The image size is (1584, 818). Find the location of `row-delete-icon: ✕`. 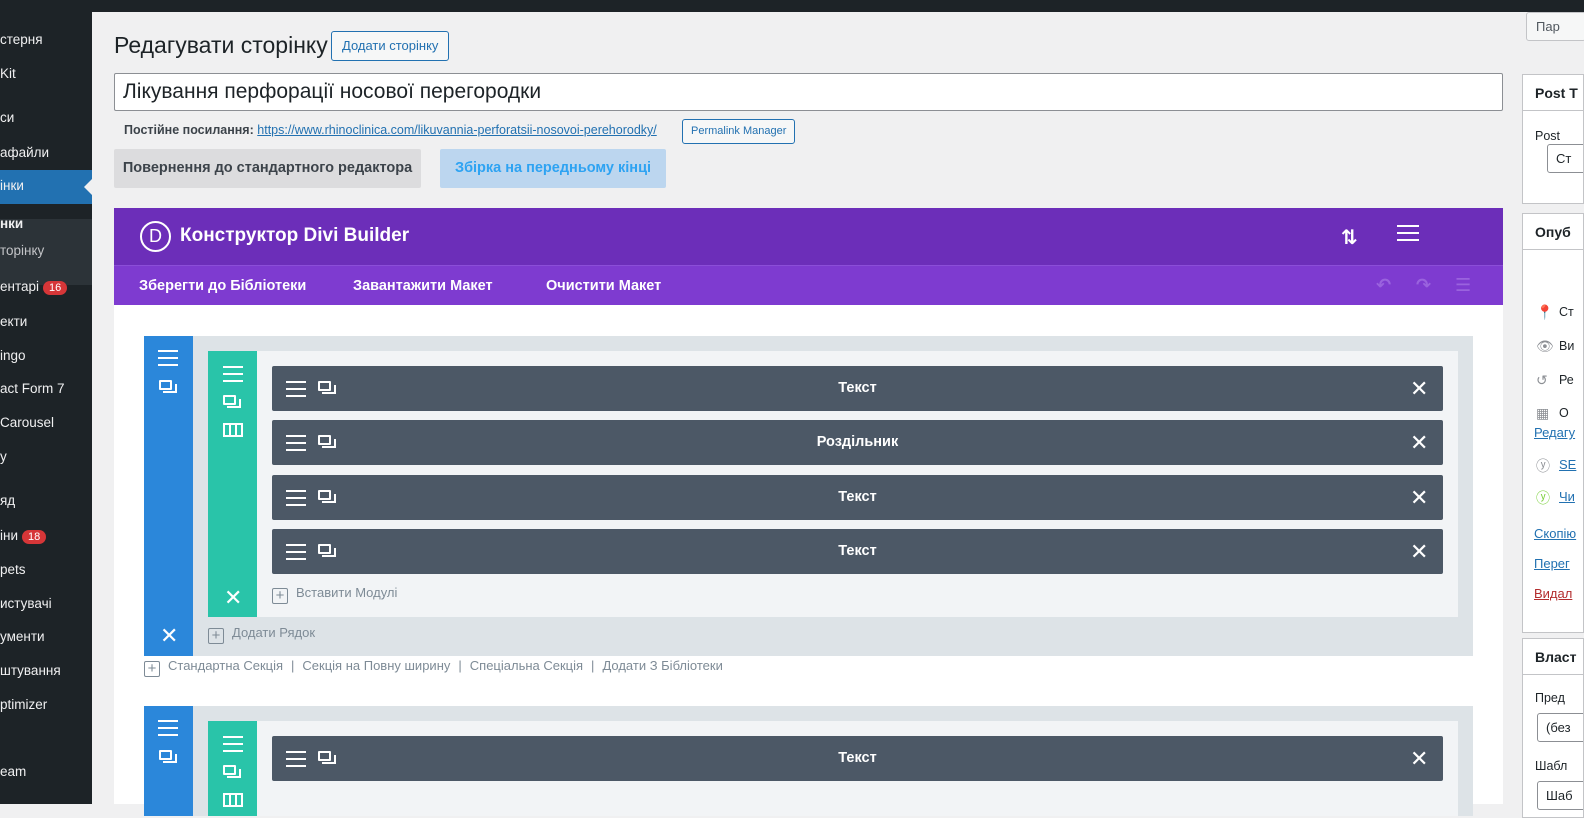

row-delete-icon: ✕ is located at coordinates (233, 598).